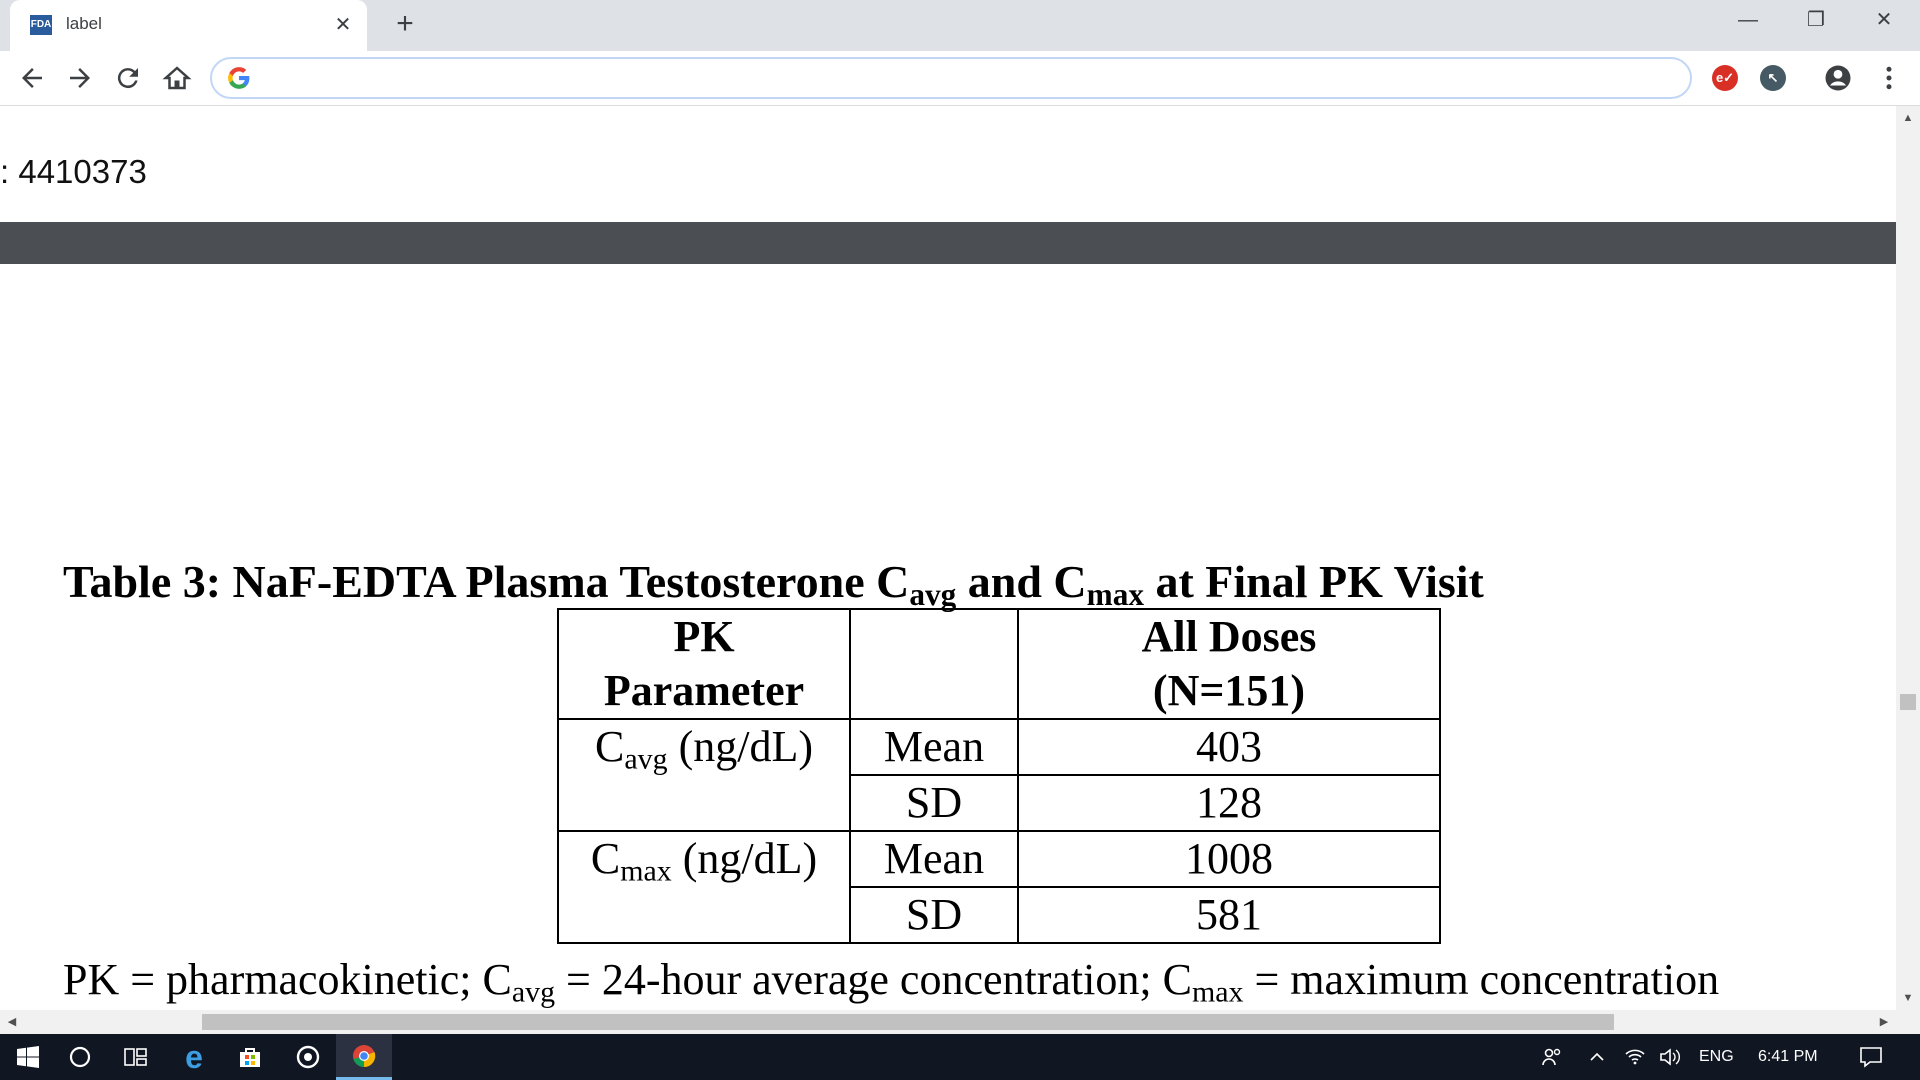  What do you see at coordinates (1552, 1057) in the screenshot?
I see `people-icon` at bounding box center [1552, 1057].